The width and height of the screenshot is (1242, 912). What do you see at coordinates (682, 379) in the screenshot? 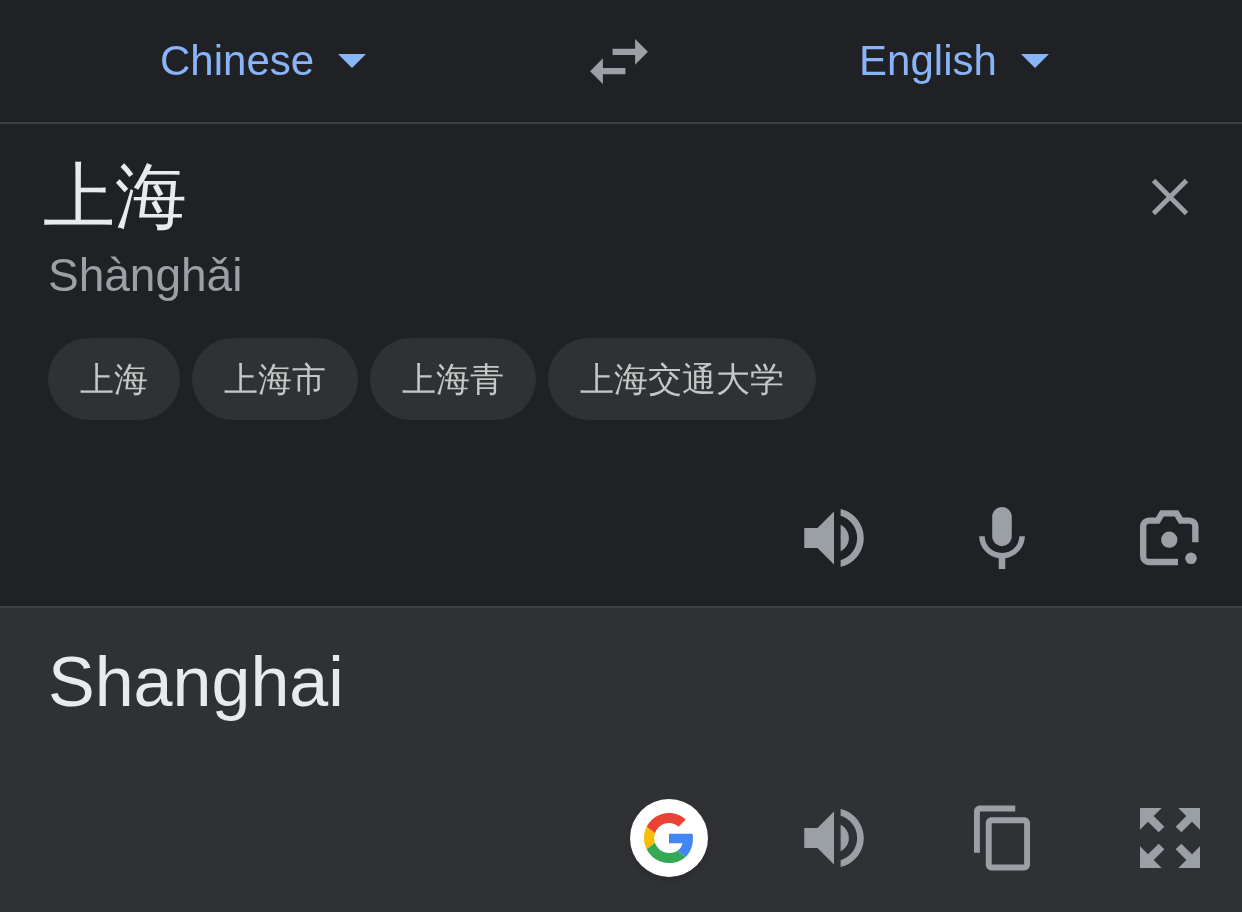
I see `suggestion-chip: 上海交通大学` at bounding box center [682, 379].